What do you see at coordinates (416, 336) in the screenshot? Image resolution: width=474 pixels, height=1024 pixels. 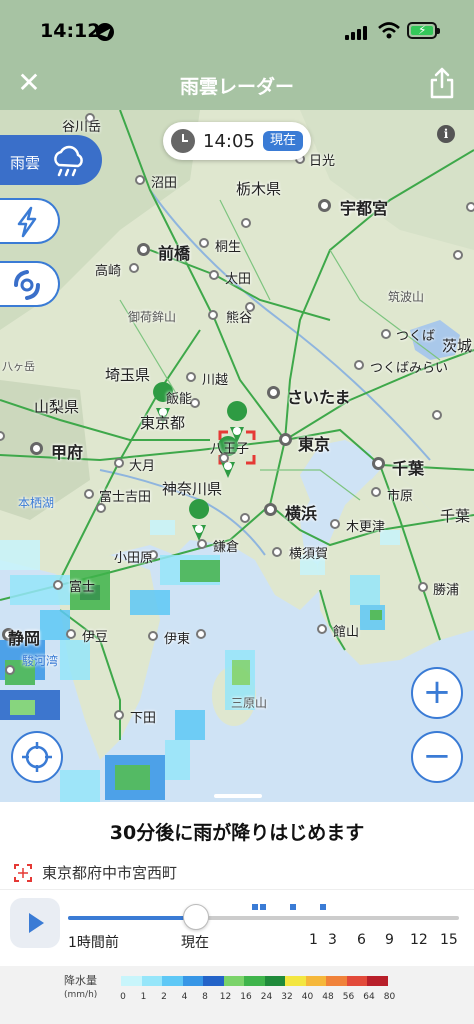 I see `place-label: つくば` at bounding box center [416, 336].